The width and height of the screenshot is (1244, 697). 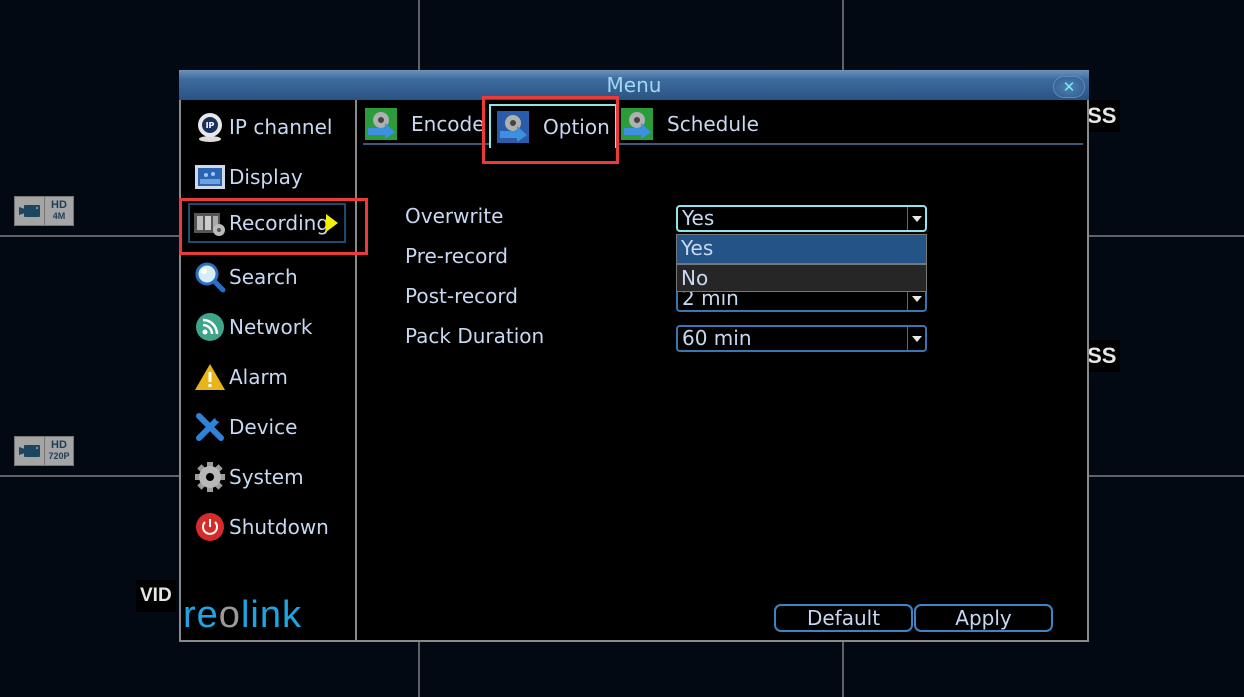 I want to click on dropdown-option-yes: Yes, so click(x=801, y=249).